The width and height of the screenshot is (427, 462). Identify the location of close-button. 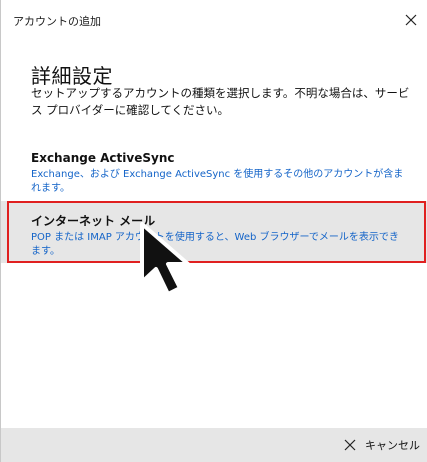
(411, 20).